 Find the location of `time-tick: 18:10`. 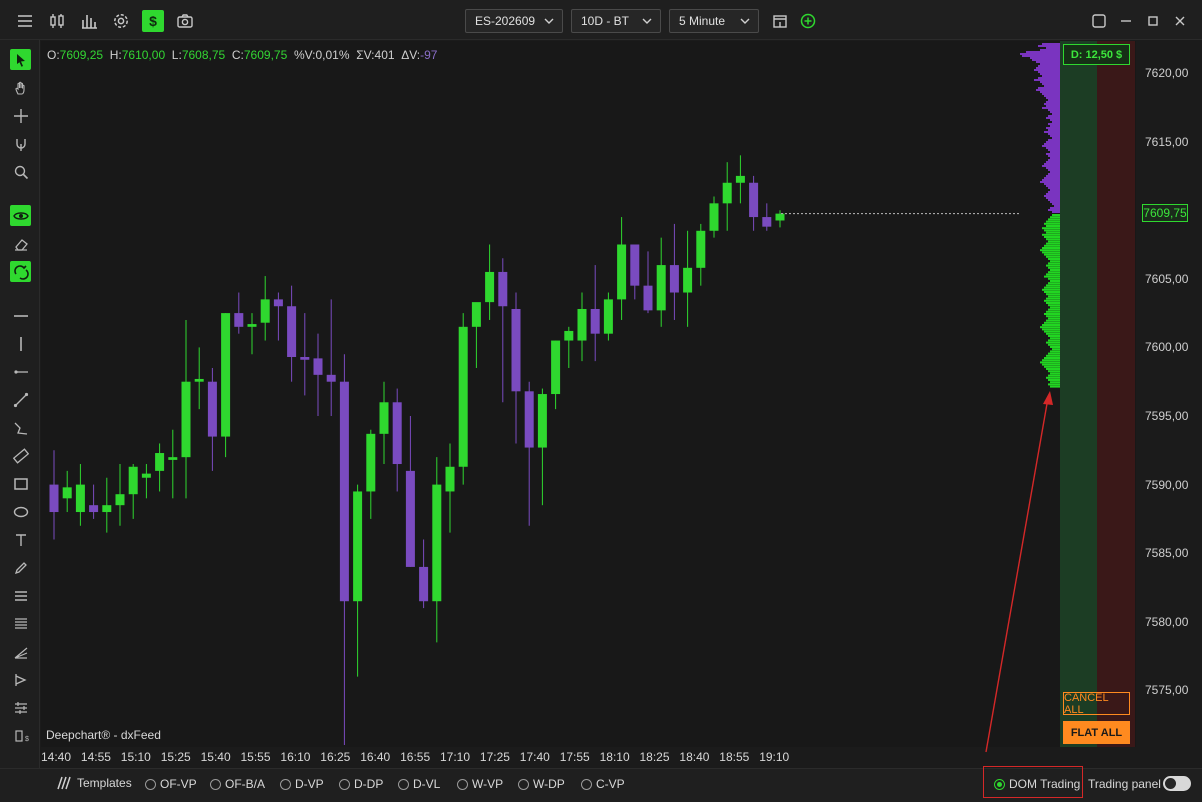

time-tick: 18:10 is located at coordinates (614, 757).